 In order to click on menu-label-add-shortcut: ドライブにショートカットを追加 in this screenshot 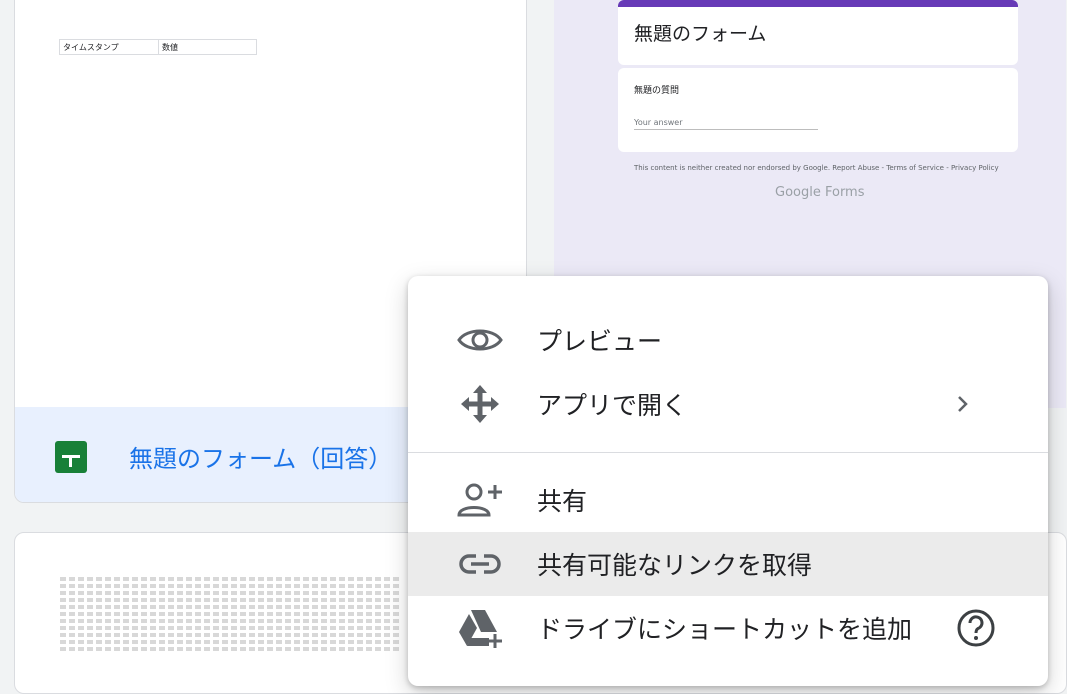, I will do `click(725, 629)`.